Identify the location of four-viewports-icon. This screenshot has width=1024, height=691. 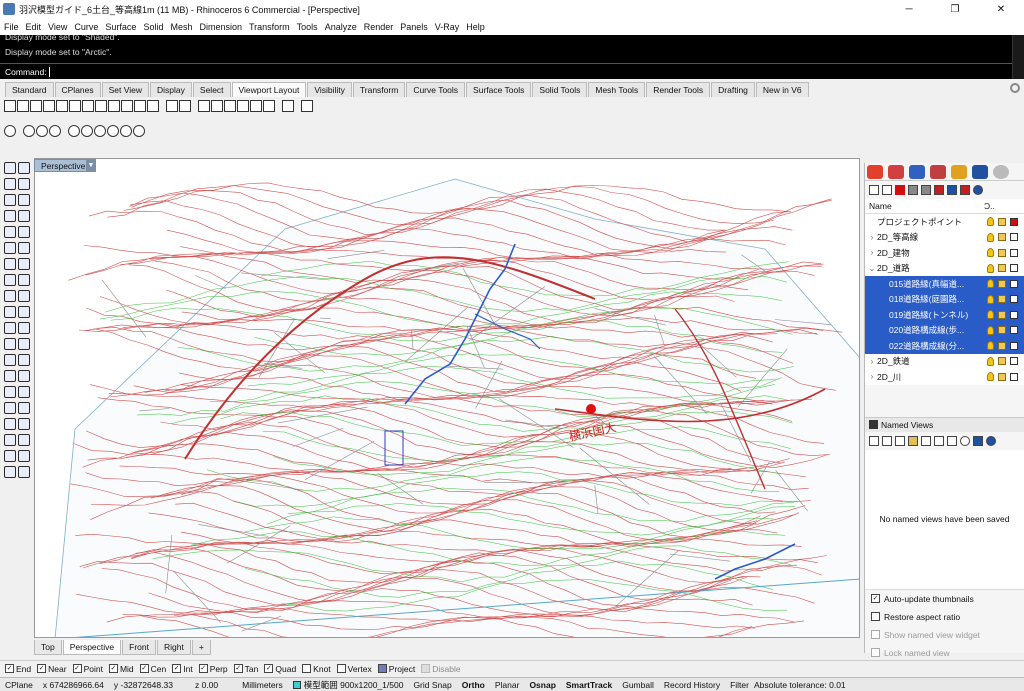
(49, 106).